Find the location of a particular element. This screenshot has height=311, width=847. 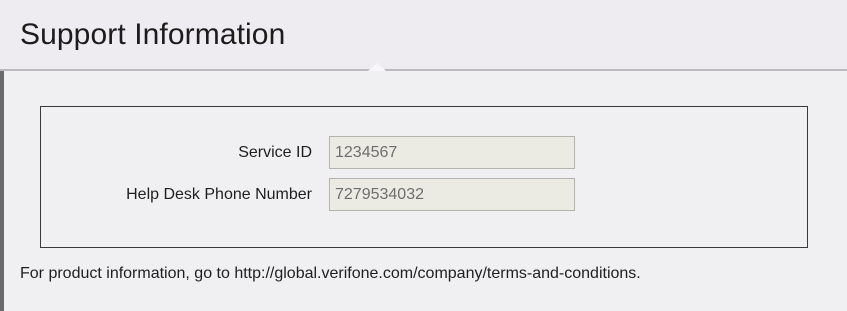

help-desk-phone-field is located at coordinates (452, 194).